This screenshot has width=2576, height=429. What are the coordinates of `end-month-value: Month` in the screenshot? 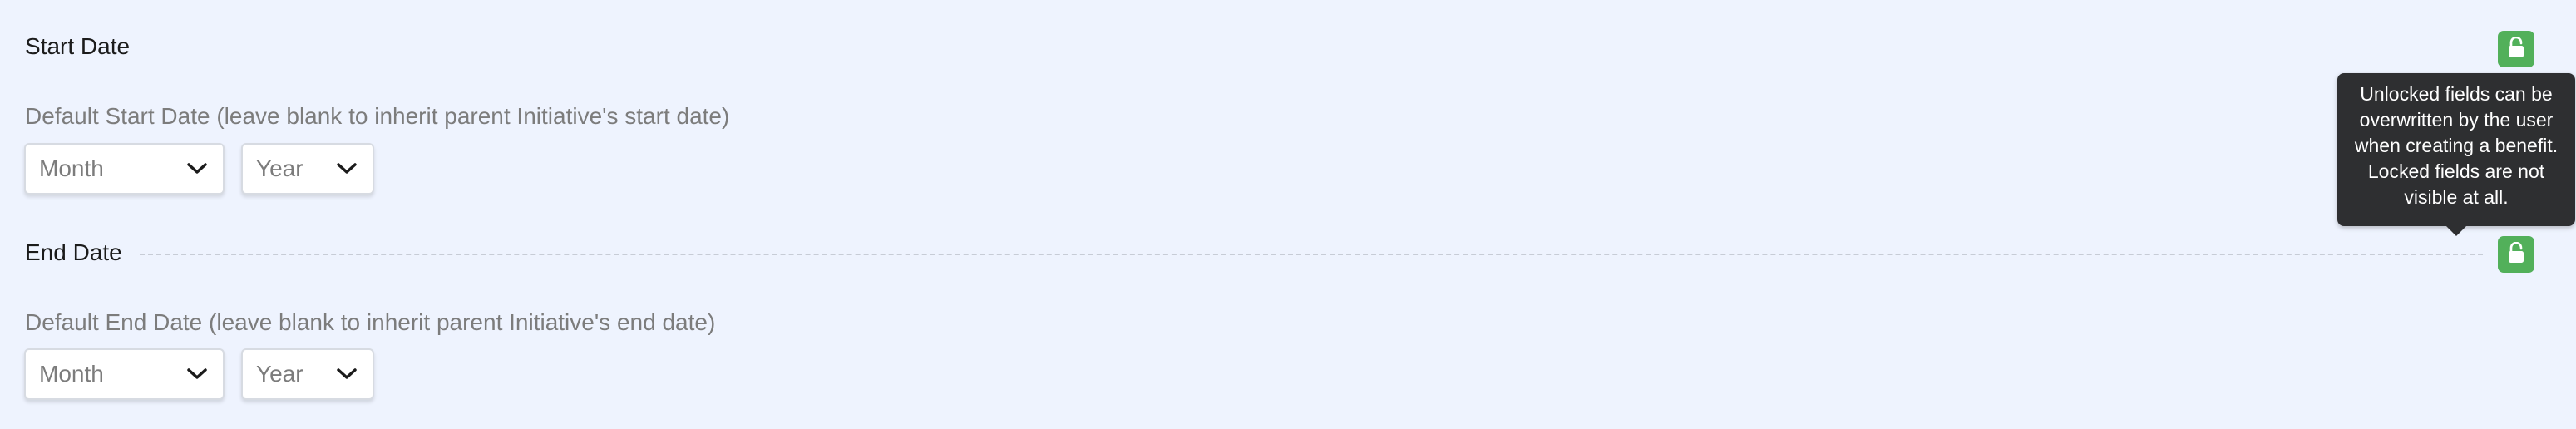 It's located at (71, 374).